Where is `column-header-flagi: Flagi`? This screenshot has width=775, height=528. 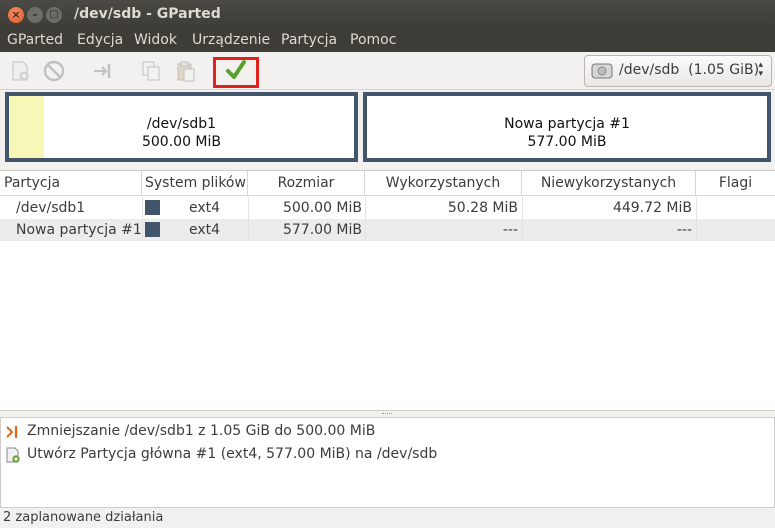
column-header-flagi: Flagi is located at coordinates (735, 183).